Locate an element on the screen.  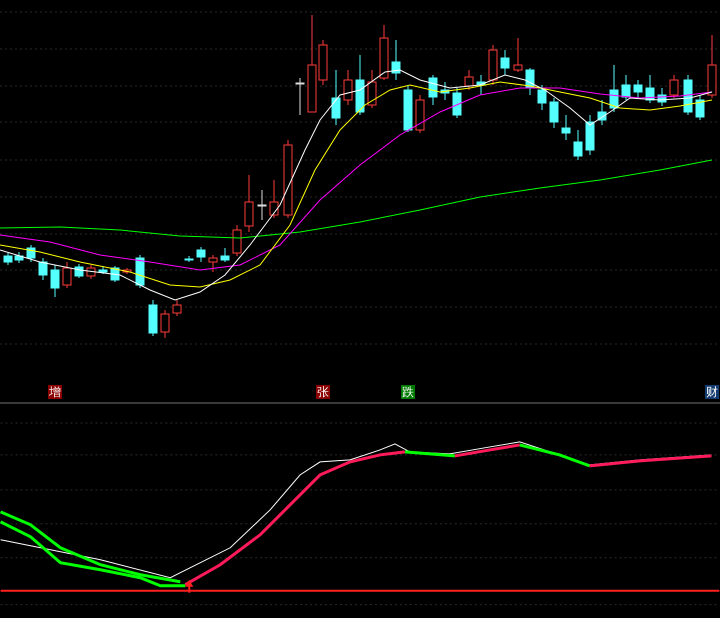
signal-tag: 增 is located at coordinates (55, 392).